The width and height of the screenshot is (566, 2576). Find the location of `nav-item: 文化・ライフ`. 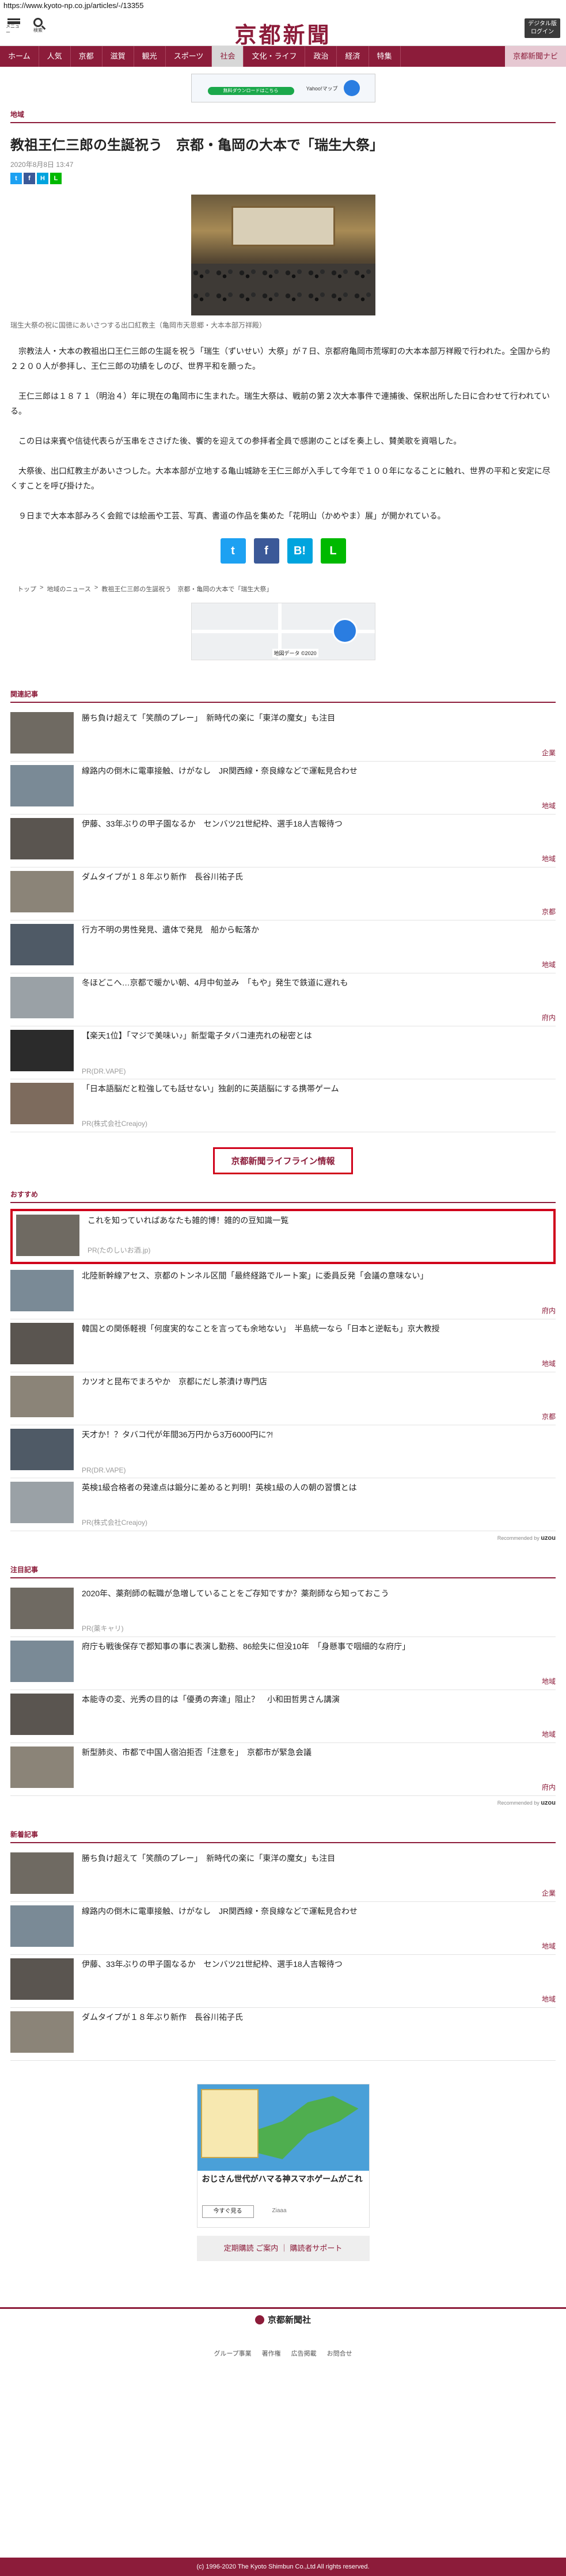

nav-item: 文化・ライフ is located at coordinates (275, 57).